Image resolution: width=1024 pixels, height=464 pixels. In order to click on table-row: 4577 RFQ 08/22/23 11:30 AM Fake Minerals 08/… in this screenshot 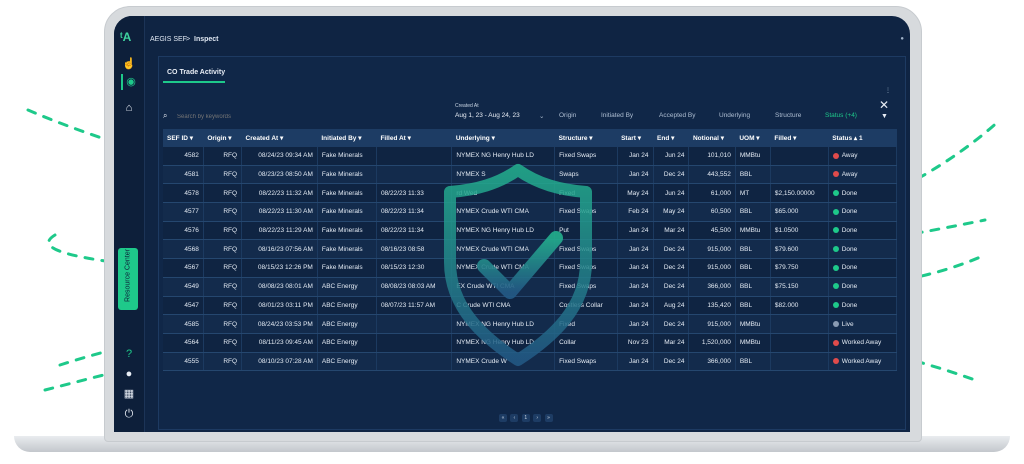, I will do `click(530, 212)`.